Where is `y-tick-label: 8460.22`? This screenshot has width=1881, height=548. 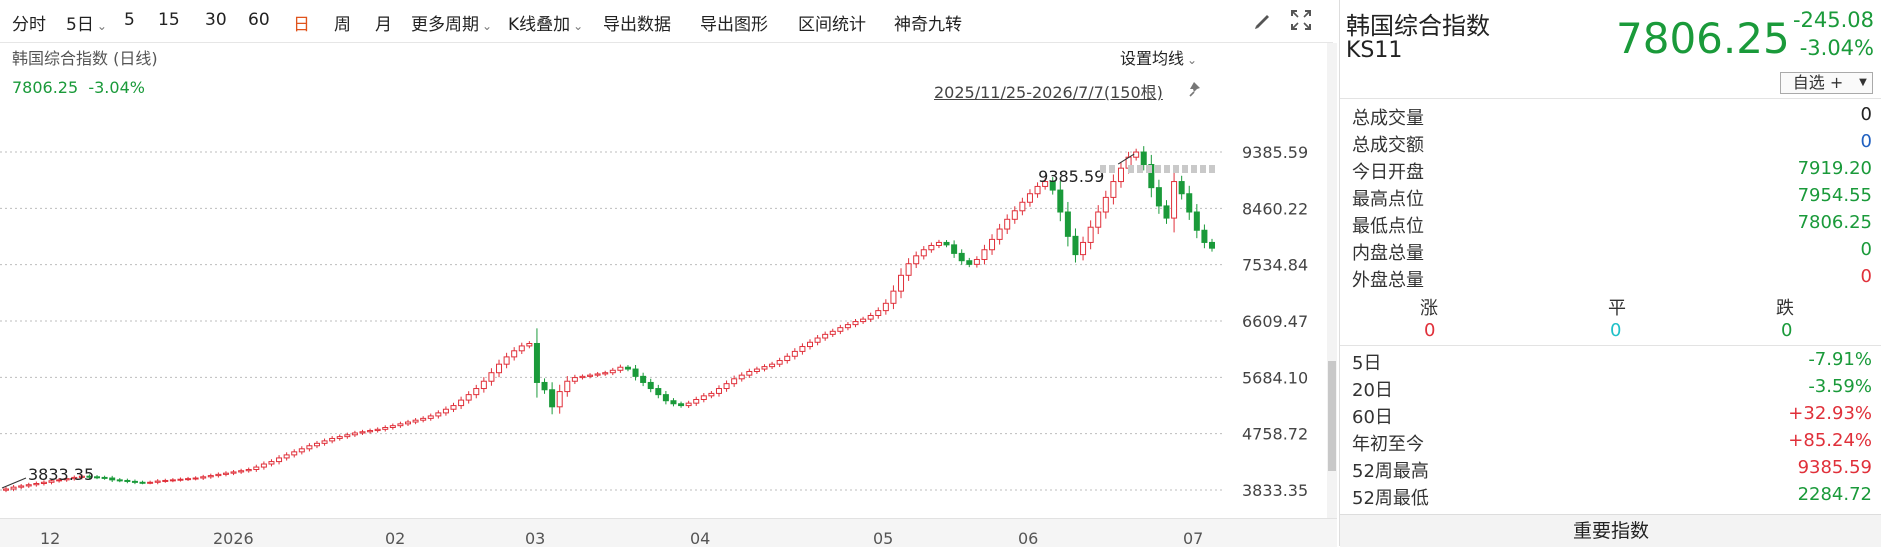
y-tick-label: 8460.22 is located at coordinates (1275, 208).